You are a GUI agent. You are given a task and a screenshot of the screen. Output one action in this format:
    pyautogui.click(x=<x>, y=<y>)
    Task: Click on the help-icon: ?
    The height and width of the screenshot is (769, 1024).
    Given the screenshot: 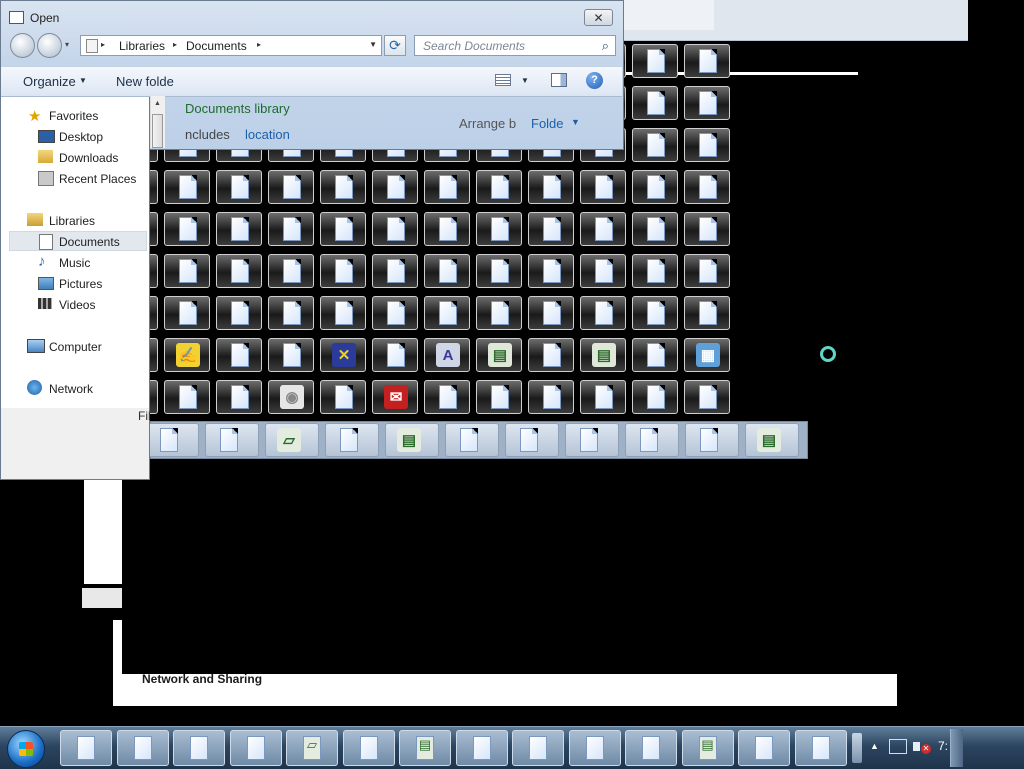 What is the action you would take?
    pyautogui.click(x=594, y=80)
    